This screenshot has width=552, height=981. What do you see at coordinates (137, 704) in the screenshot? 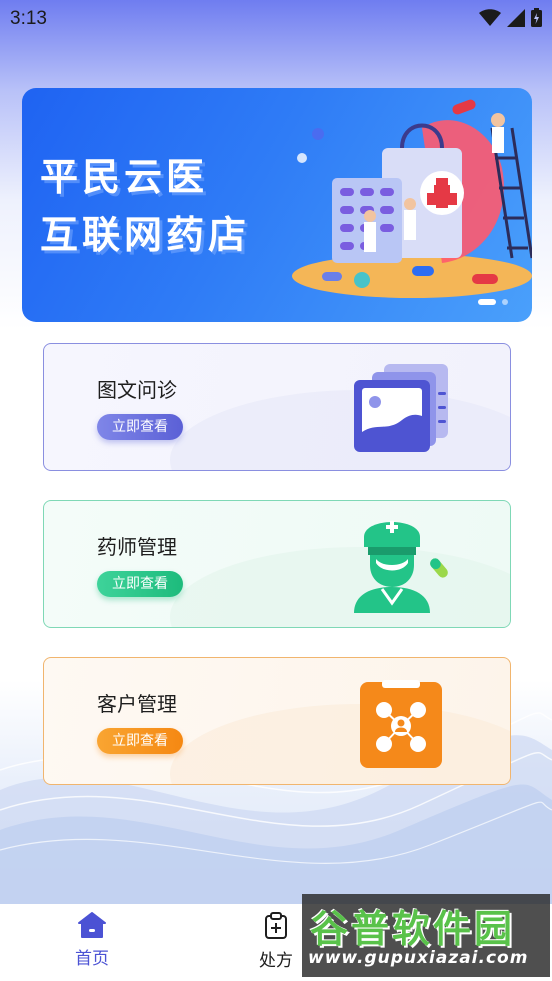
I see `card-title: 客户管理` at bounding box center [137, 704].